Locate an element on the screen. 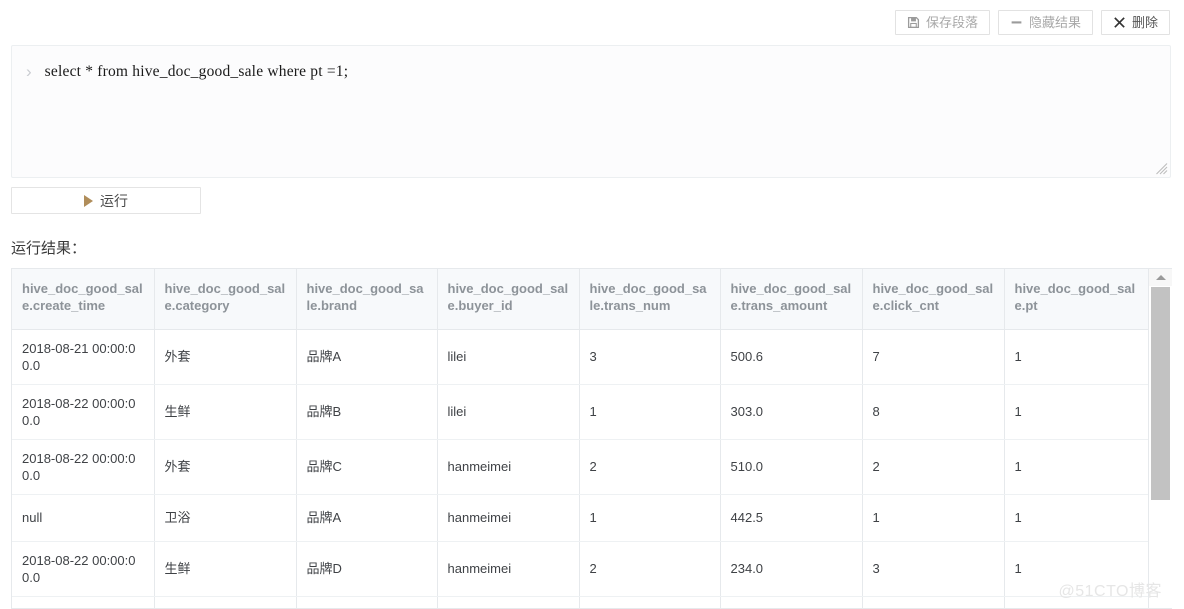 The width and height of the screenshot is (1184, 609). table-row: null 卫浴 品牌A hanmeimei 1 442.5 1 1 is located at coordinates (580, 518).